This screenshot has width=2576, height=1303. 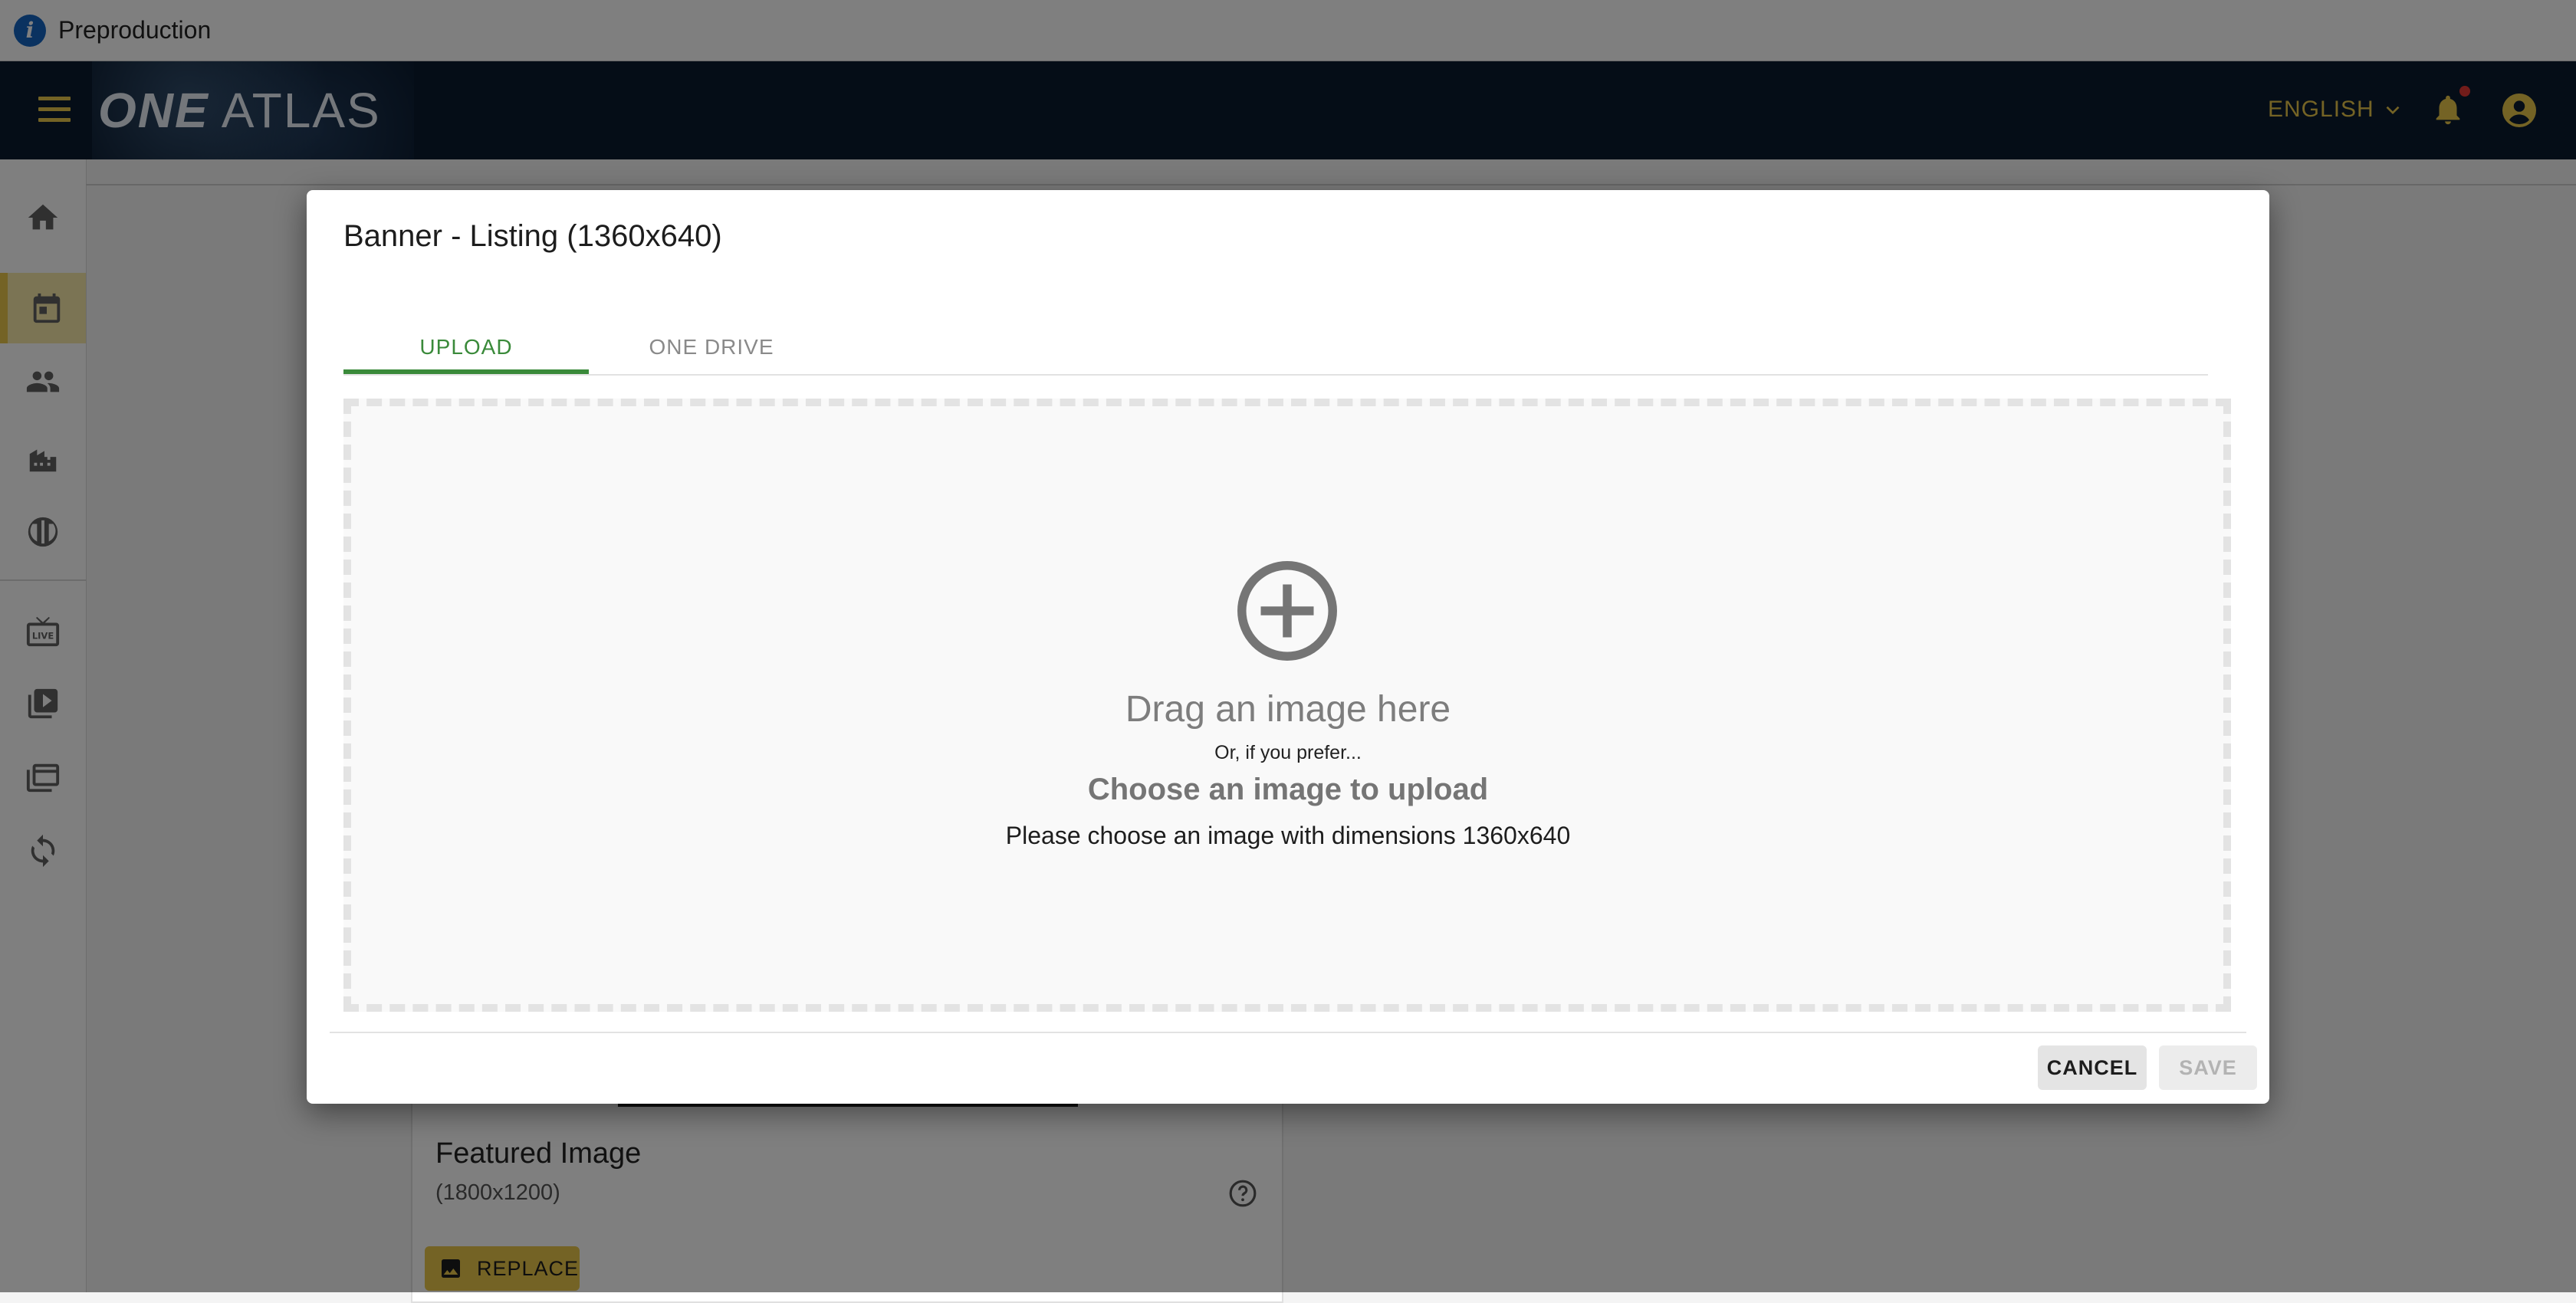 What do you see at coordinates (466, 347) in the screenshot?
I see `tab-upload: UPLOAD` at bounding box center [466, 347].